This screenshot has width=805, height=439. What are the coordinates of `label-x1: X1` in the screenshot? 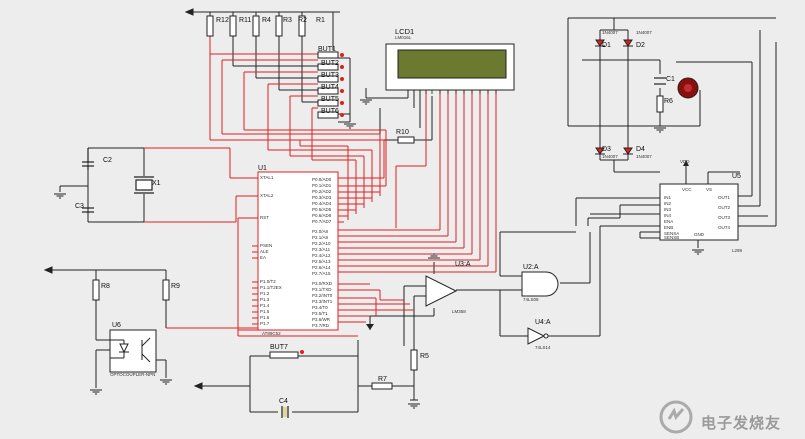 It's located at (156, 183).